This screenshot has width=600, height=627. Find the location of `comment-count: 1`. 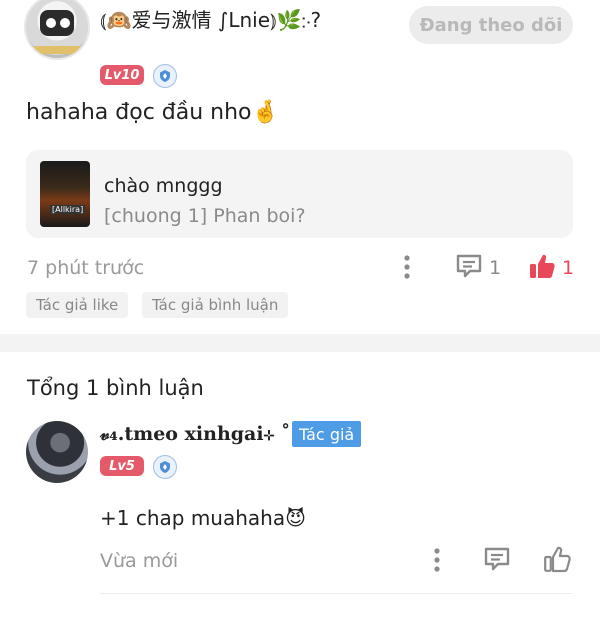

comment-count: 1 is located at coordinates (495, 268).